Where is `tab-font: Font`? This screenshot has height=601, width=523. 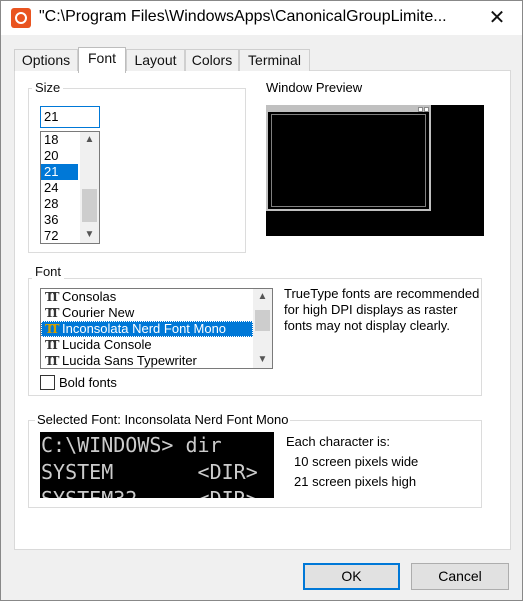 tab-font: Font is located at coordinates (102, 60).